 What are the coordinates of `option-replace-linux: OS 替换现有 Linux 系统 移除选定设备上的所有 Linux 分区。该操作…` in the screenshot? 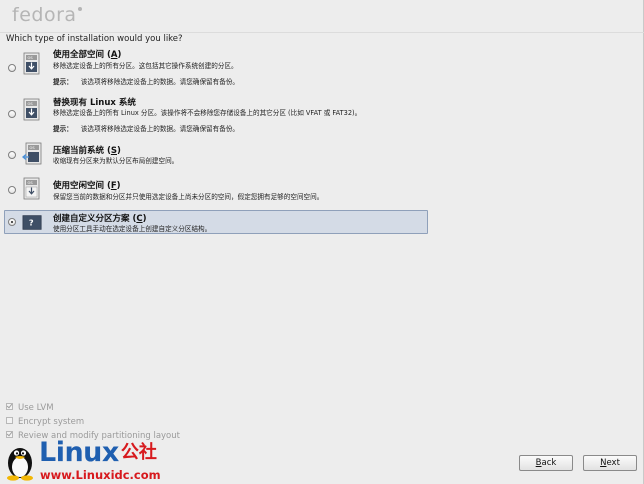 It's located at (216, 114).